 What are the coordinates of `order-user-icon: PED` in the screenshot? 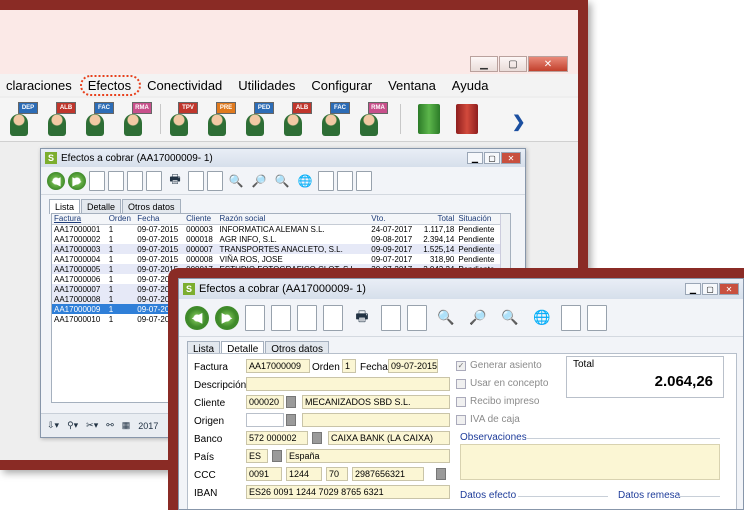 It's located at (259, 119).